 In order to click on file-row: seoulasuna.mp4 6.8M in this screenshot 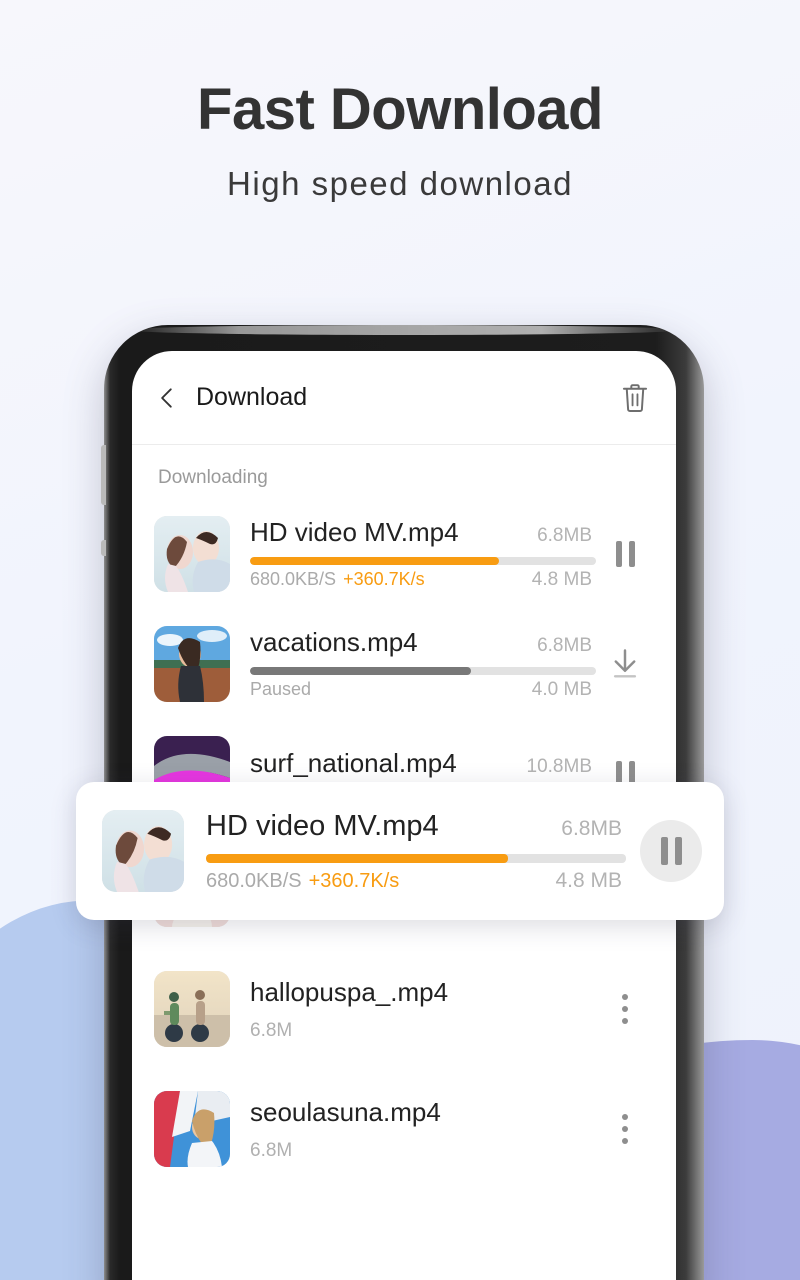, I will do `click(404, 1129)`.